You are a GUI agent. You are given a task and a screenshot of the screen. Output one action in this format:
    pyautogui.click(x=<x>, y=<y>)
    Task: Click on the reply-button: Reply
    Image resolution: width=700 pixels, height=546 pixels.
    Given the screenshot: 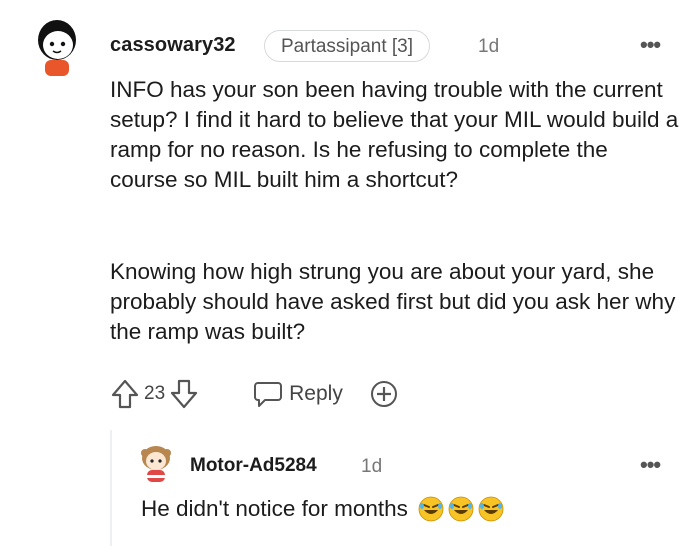 What is the action you would take?
    pyautogui.click(x=298, y=394)
    